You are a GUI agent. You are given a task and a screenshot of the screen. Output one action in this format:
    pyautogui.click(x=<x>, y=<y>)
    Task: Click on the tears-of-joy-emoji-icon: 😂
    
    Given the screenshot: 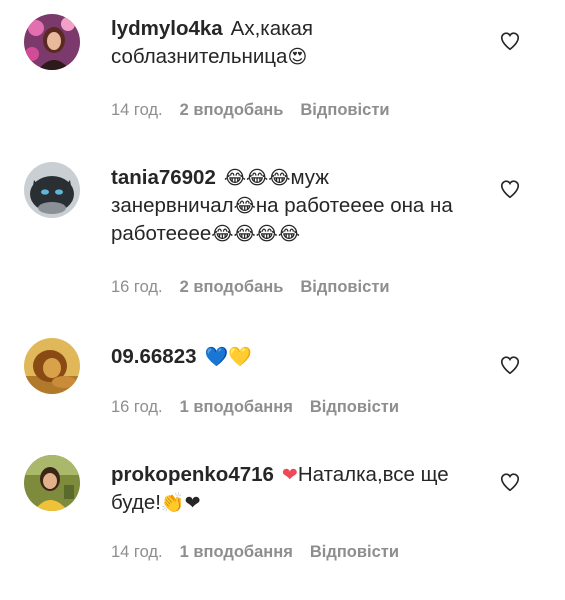 What is the action you would take?
    pyautogui.click(x=244, y=206)
    